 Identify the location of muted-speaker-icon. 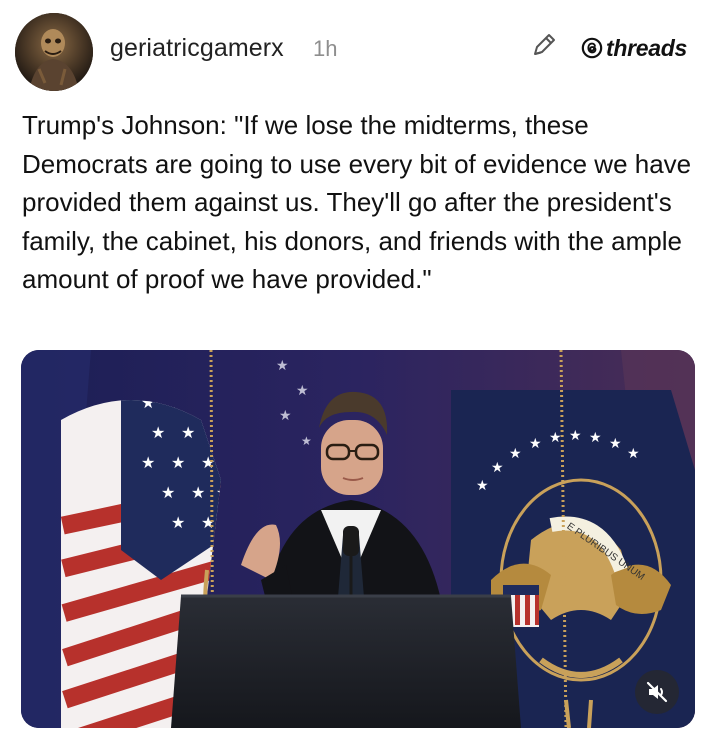
(657, 692).